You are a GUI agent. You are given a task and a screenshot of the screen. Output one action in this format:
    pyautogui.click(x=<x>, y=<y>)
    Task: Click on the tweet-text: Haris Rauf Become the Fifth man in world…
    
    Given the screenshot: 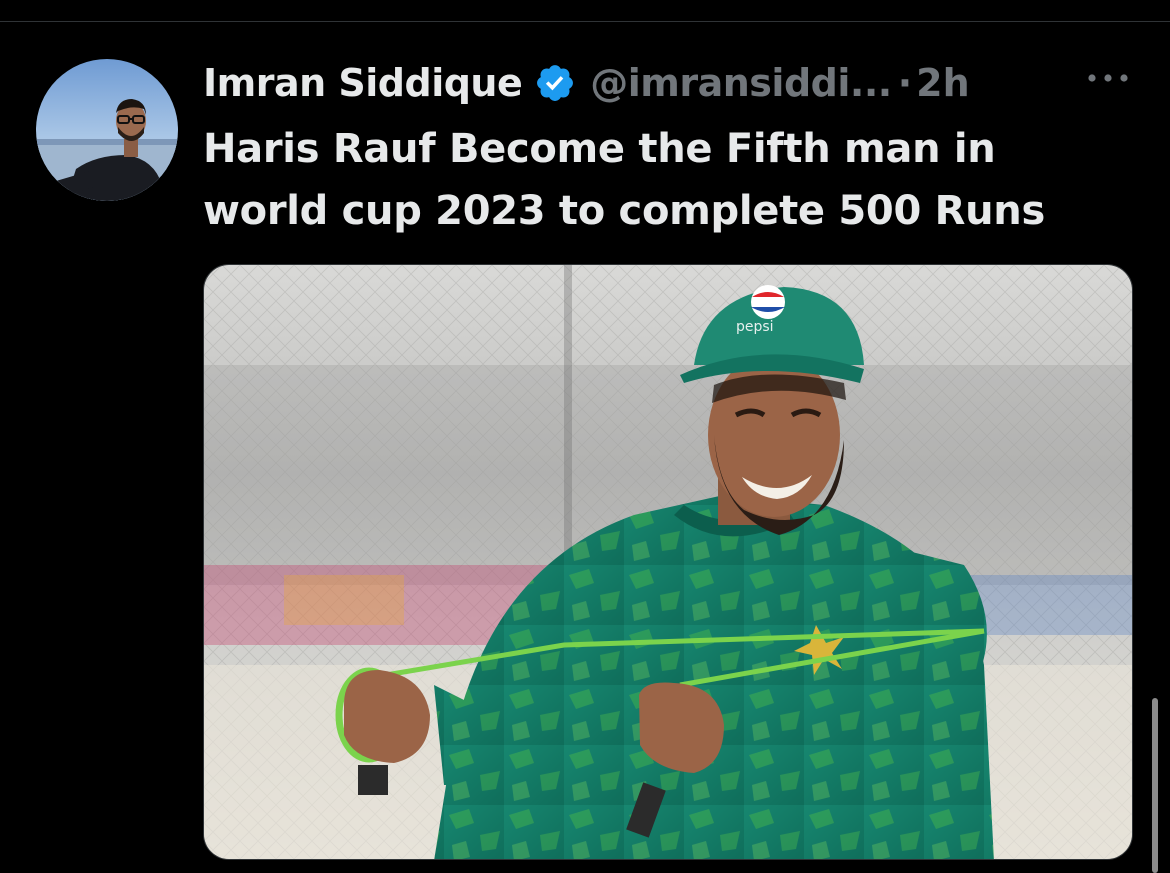 What is the action you would take?
    pyautogui.click(x=624, y=180)
    